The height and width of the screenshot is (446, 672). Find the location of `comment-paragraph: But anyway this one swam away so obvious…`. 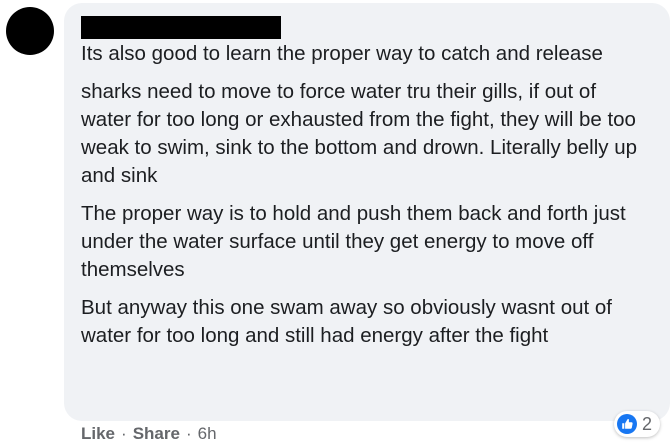

comment-paragraph: But anyway this one swam away so obvious… is located at coordinates (346, 321).